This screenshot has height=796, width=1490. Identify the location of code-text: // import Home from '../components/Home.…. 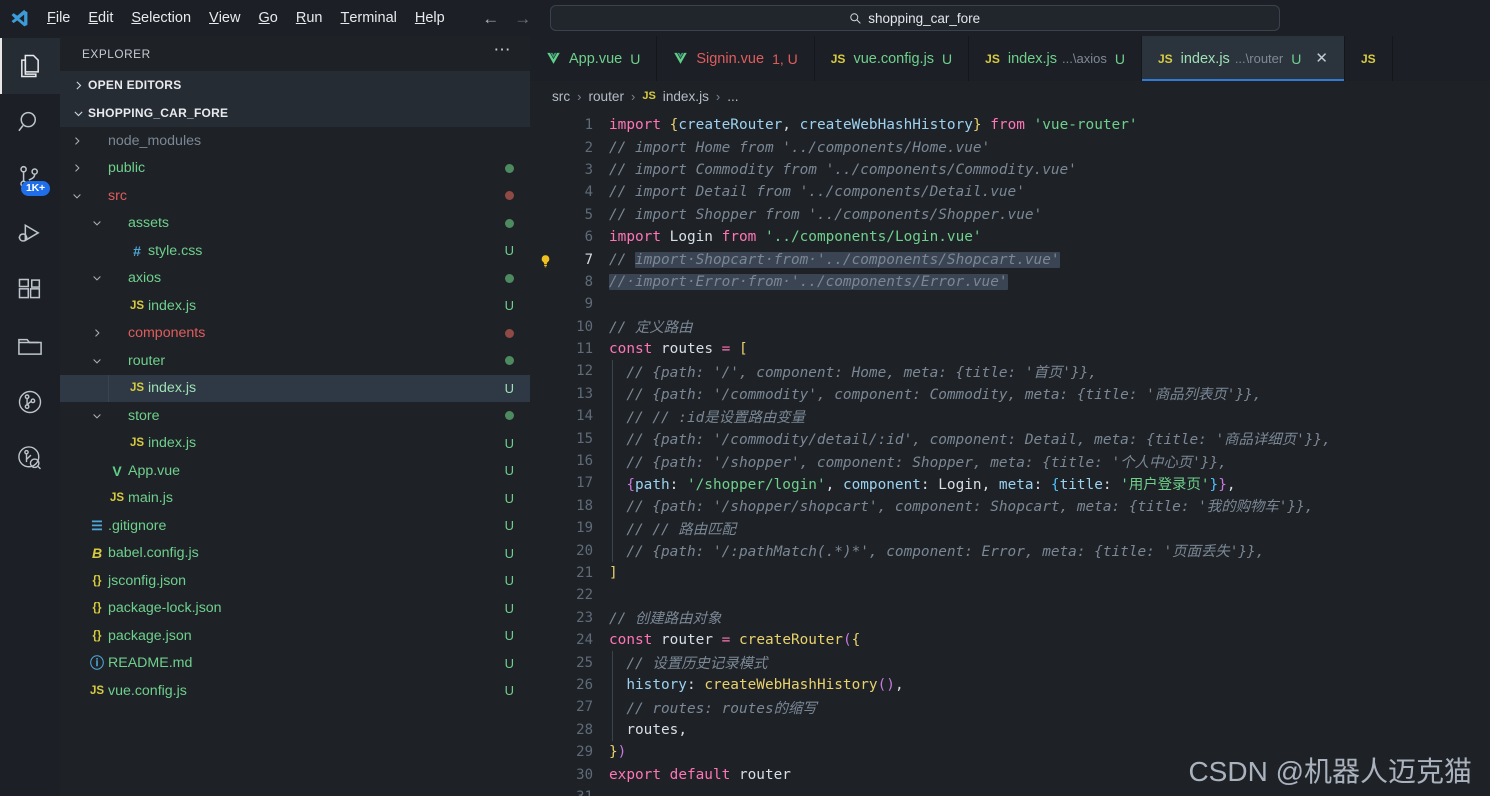
(800, 147).